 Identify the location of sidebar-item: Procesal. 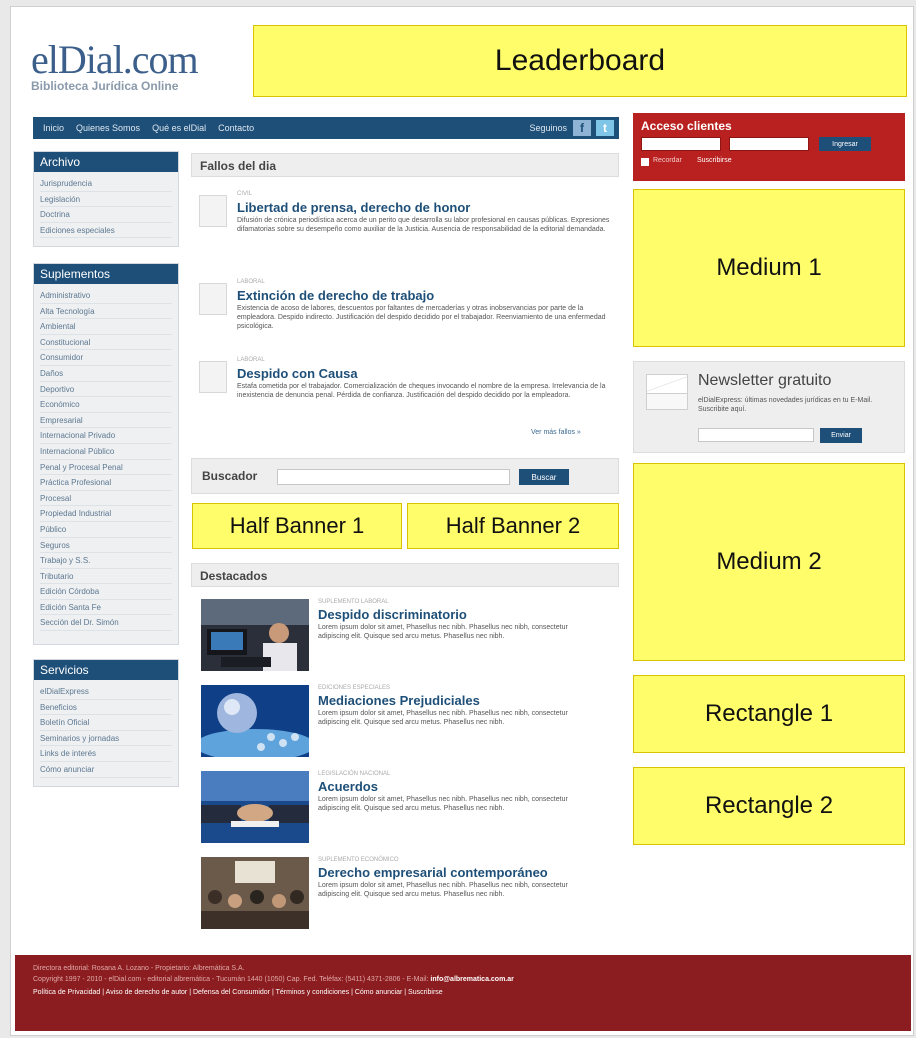
(106, 499).